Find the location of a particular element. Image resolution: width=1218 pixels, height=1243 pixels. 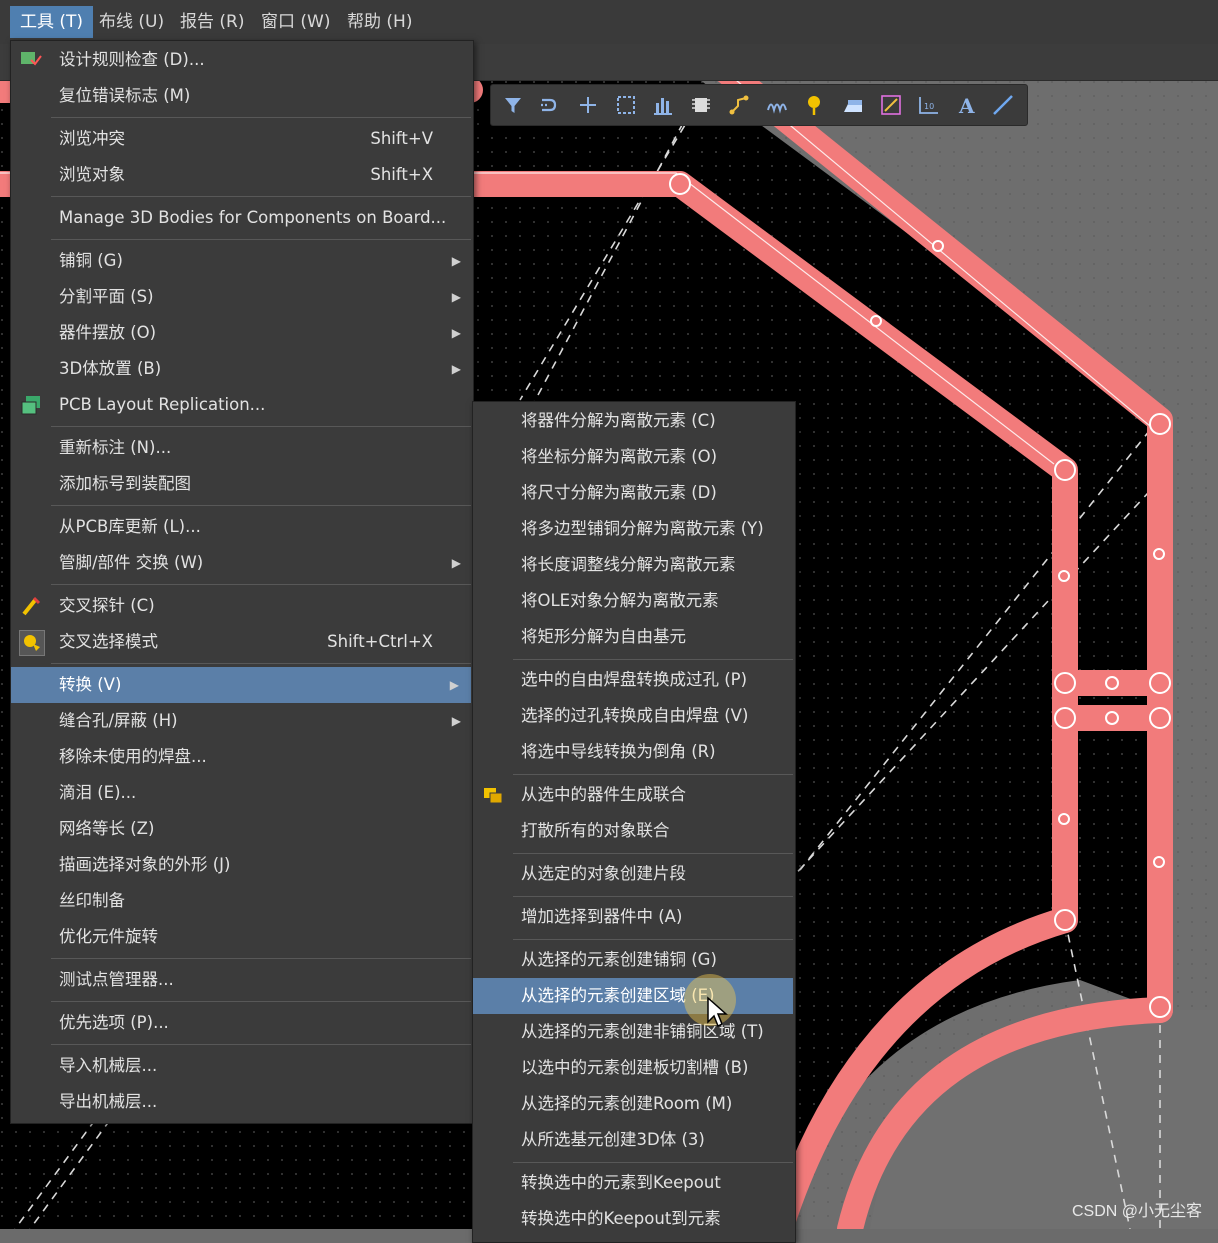

route-icon is located at coordinates (550, 105).